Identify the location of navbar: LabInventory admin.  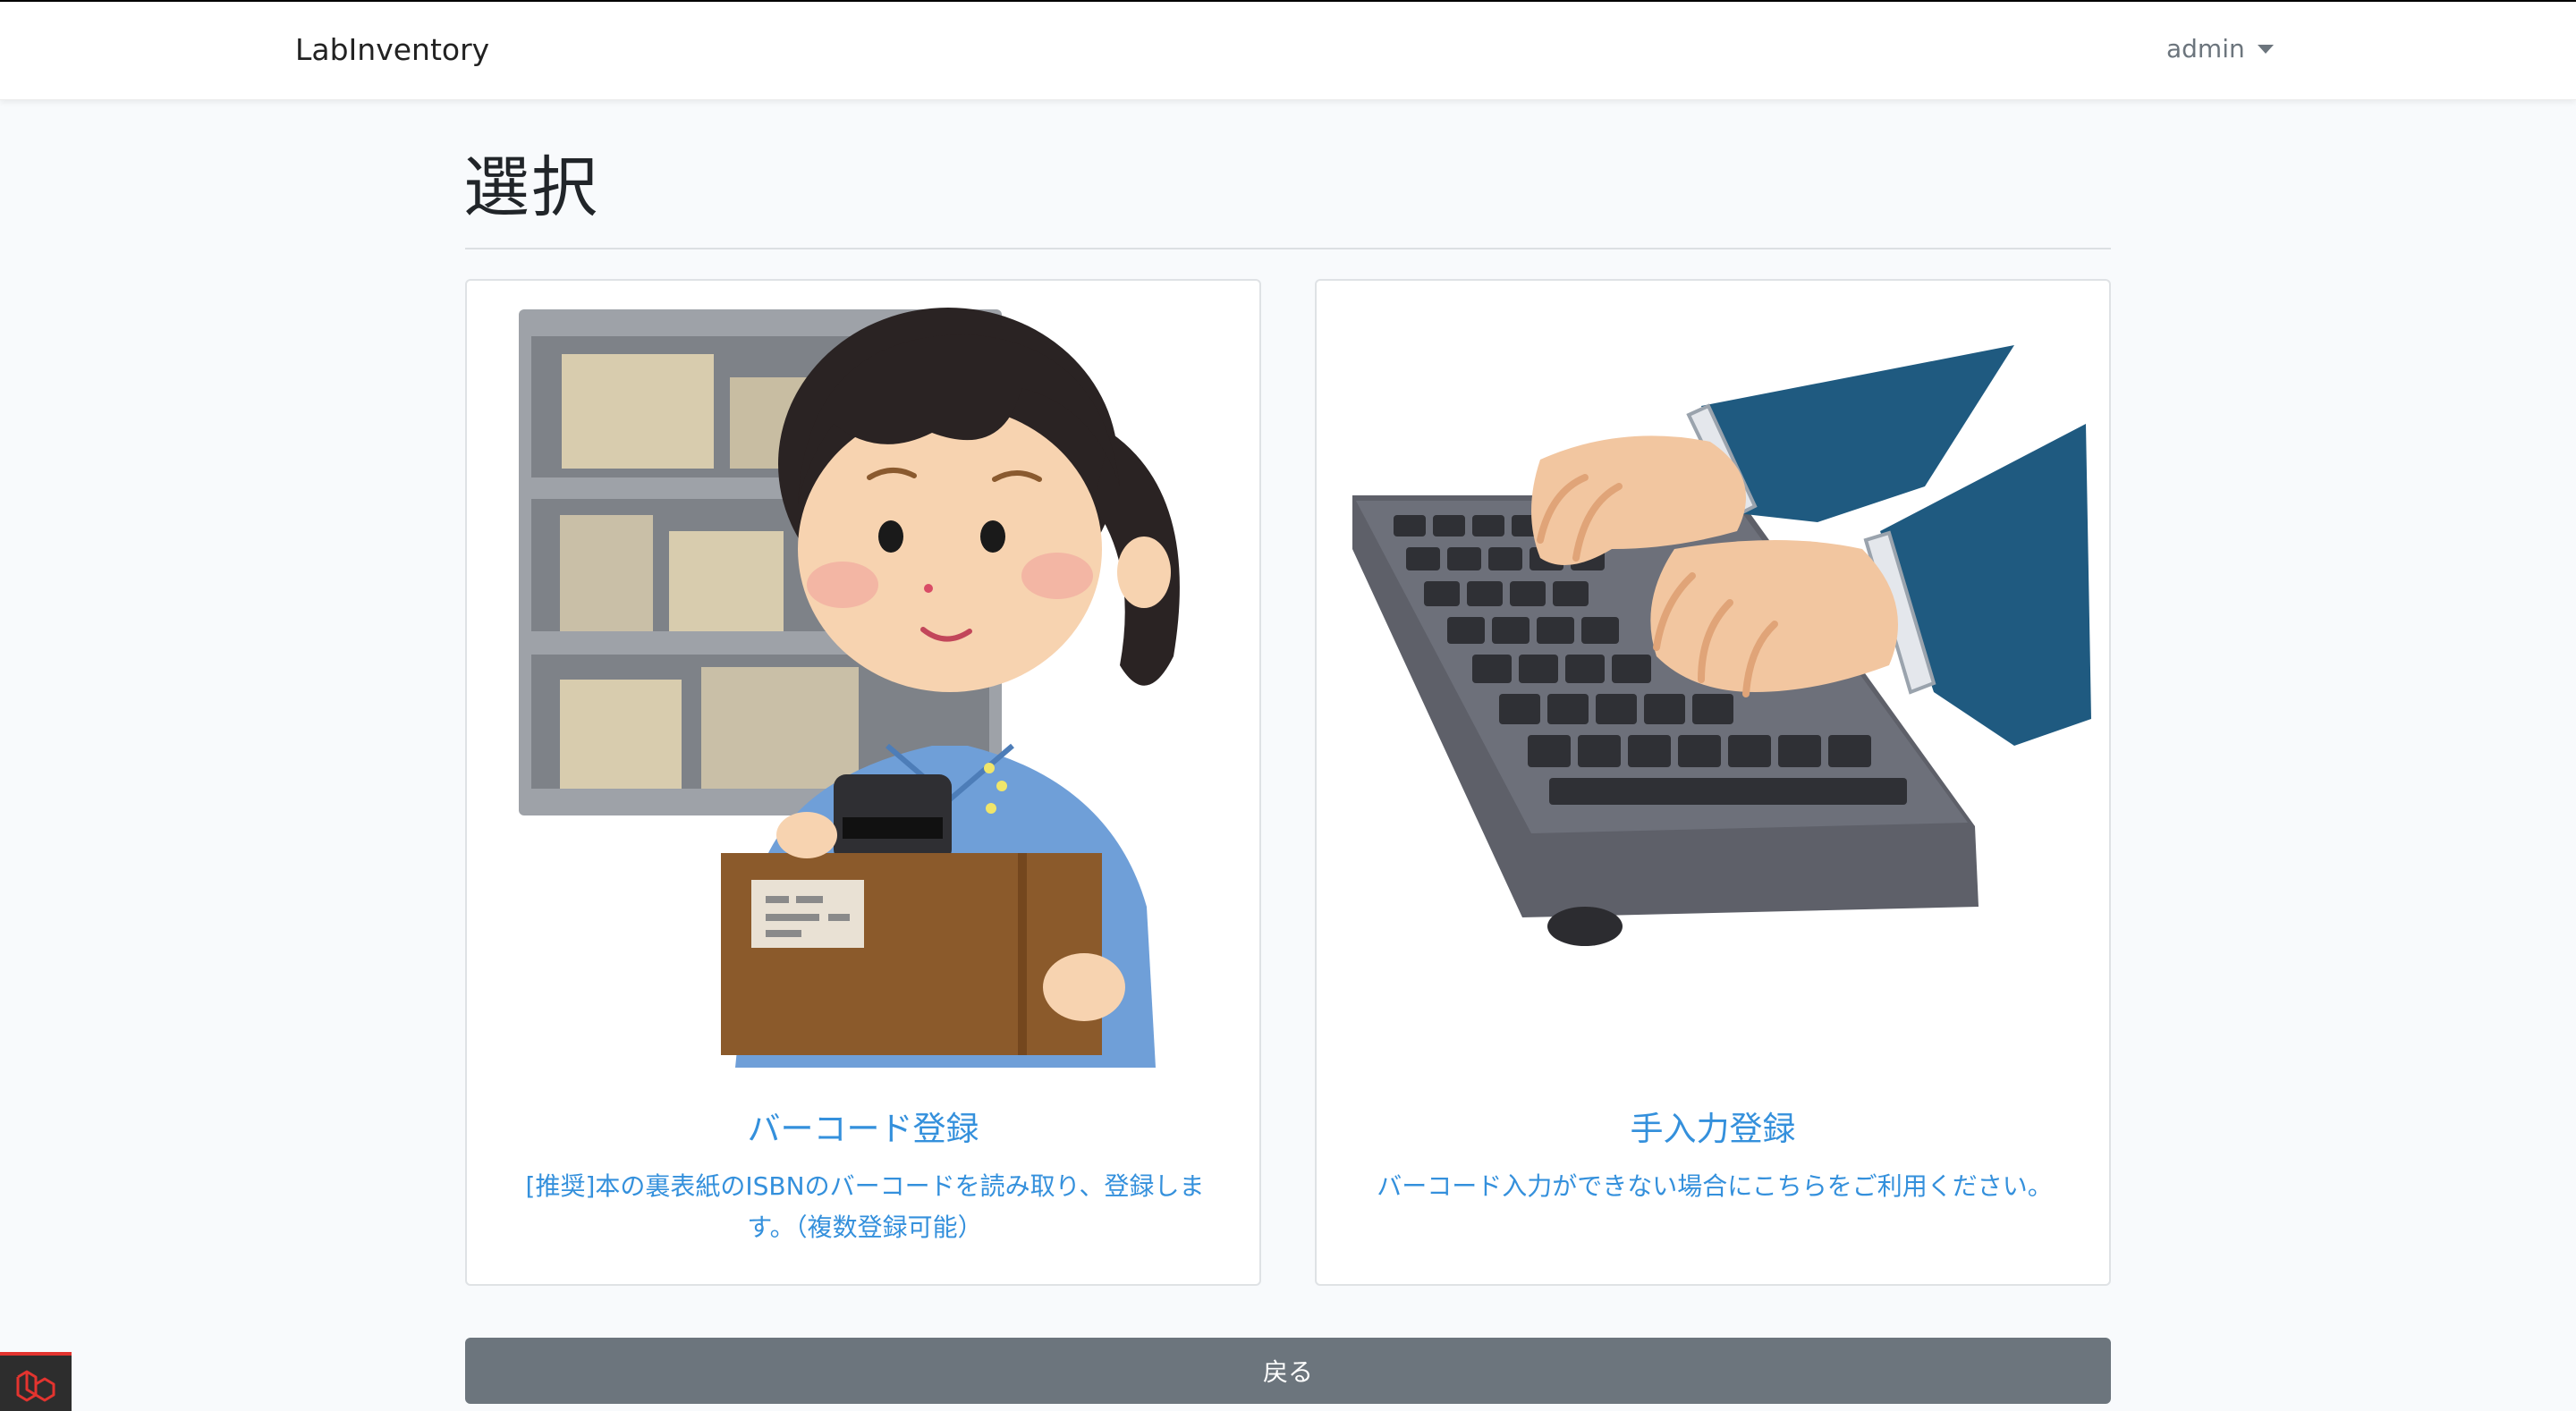
(1288, 51).